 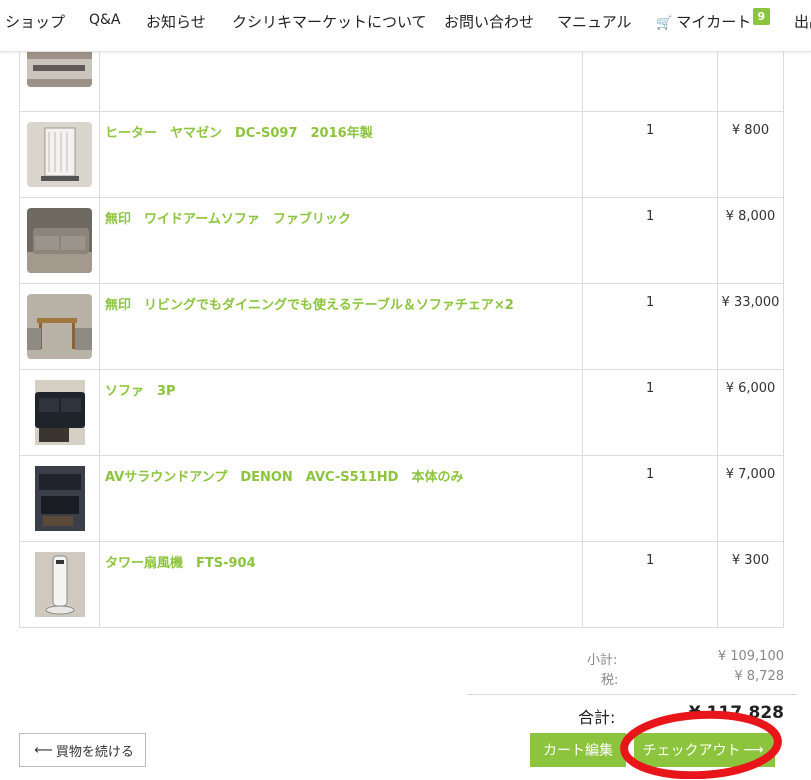 What do you see at coordinates (750, 412) in the screenshot?
I see `item-price: ¥ 6,000` at bounding box center [750, 412].